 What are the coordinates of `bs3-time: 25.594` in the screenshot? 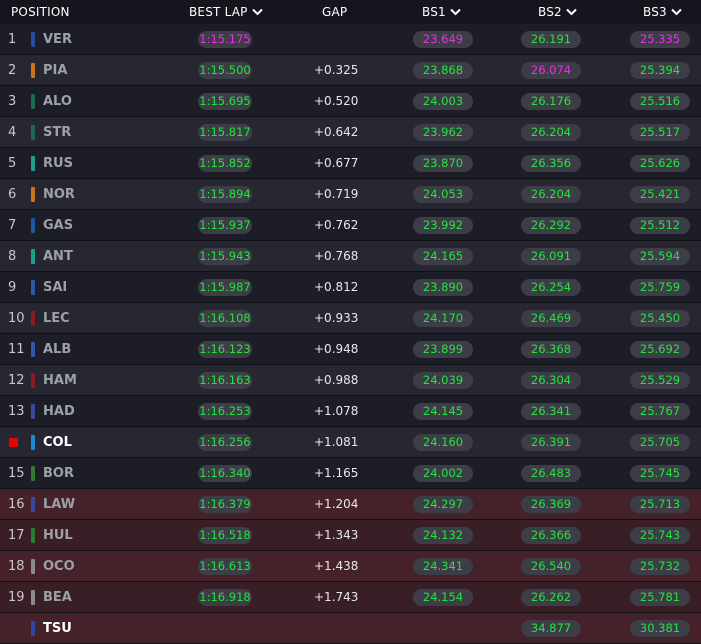 It's located at (660, 256).